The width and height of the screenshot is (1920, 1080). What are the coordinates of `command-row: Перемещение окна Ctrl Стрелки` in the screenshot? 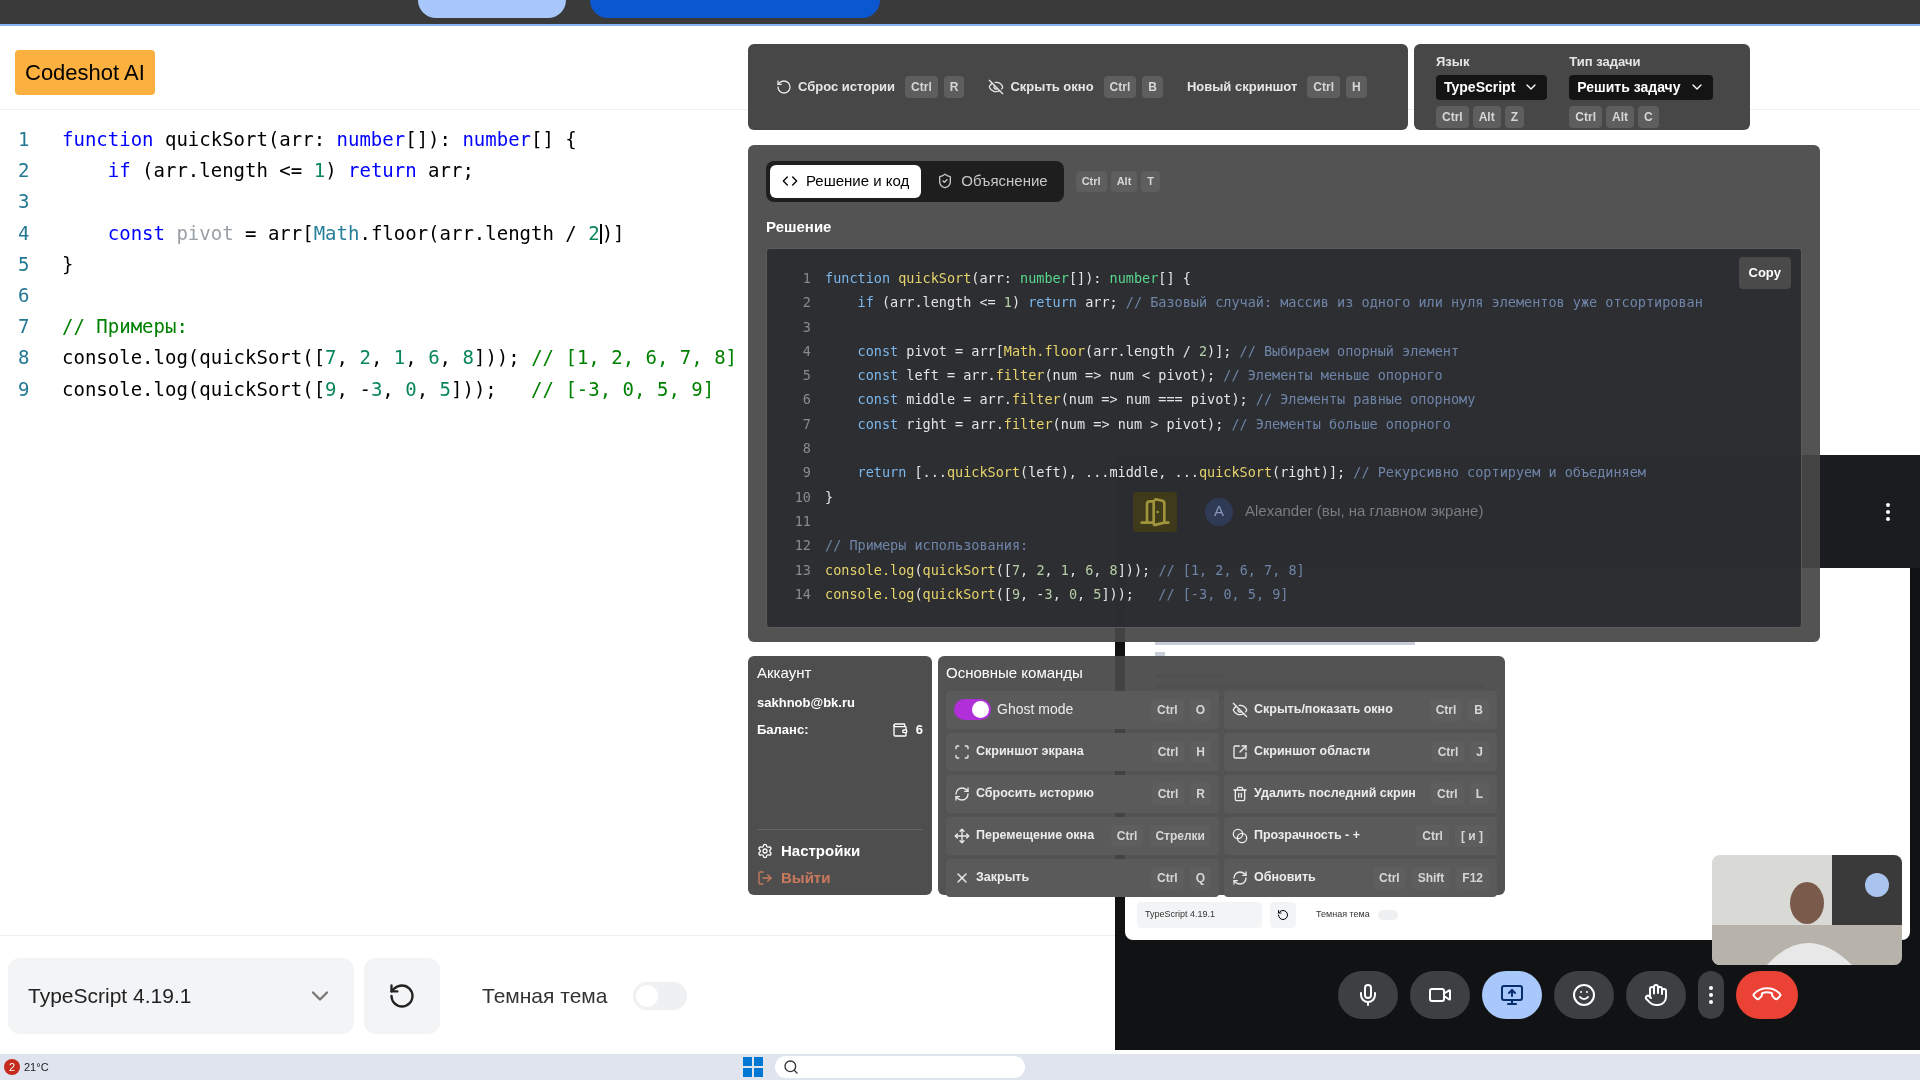 It's located at (1082, 835).